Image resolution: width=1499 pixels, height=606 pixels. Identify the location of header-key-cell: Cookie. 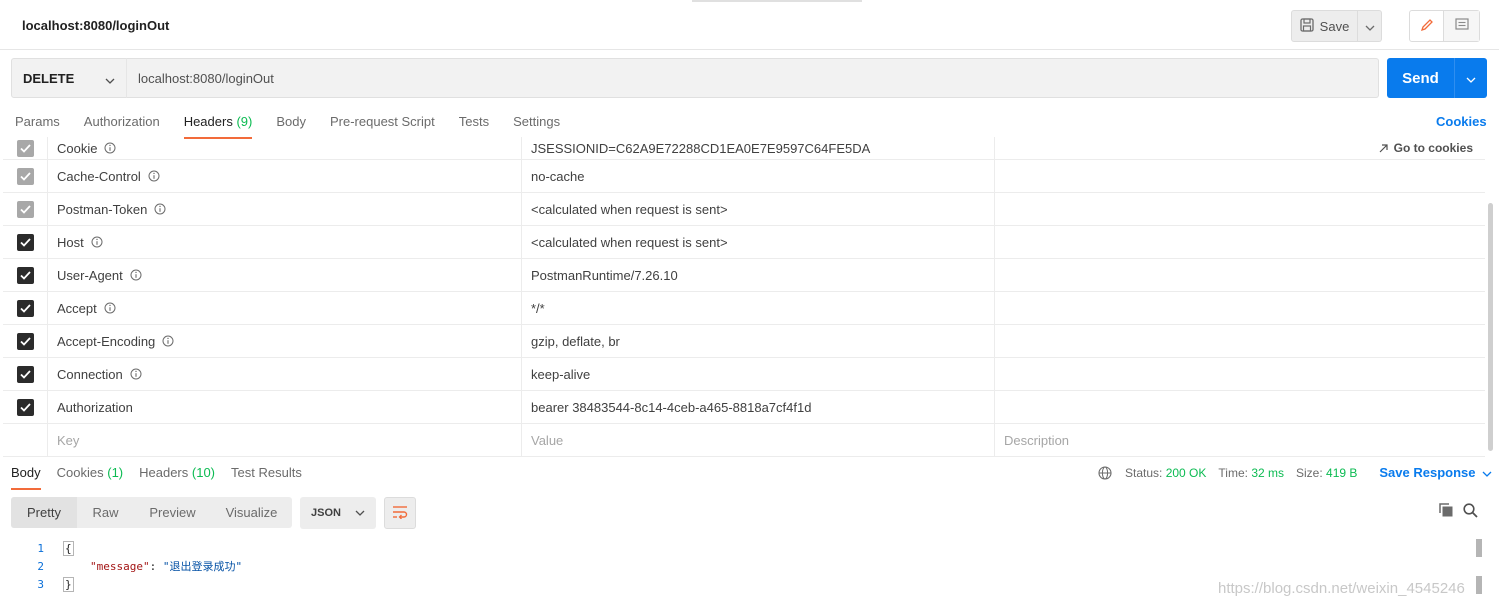
(285, 148).